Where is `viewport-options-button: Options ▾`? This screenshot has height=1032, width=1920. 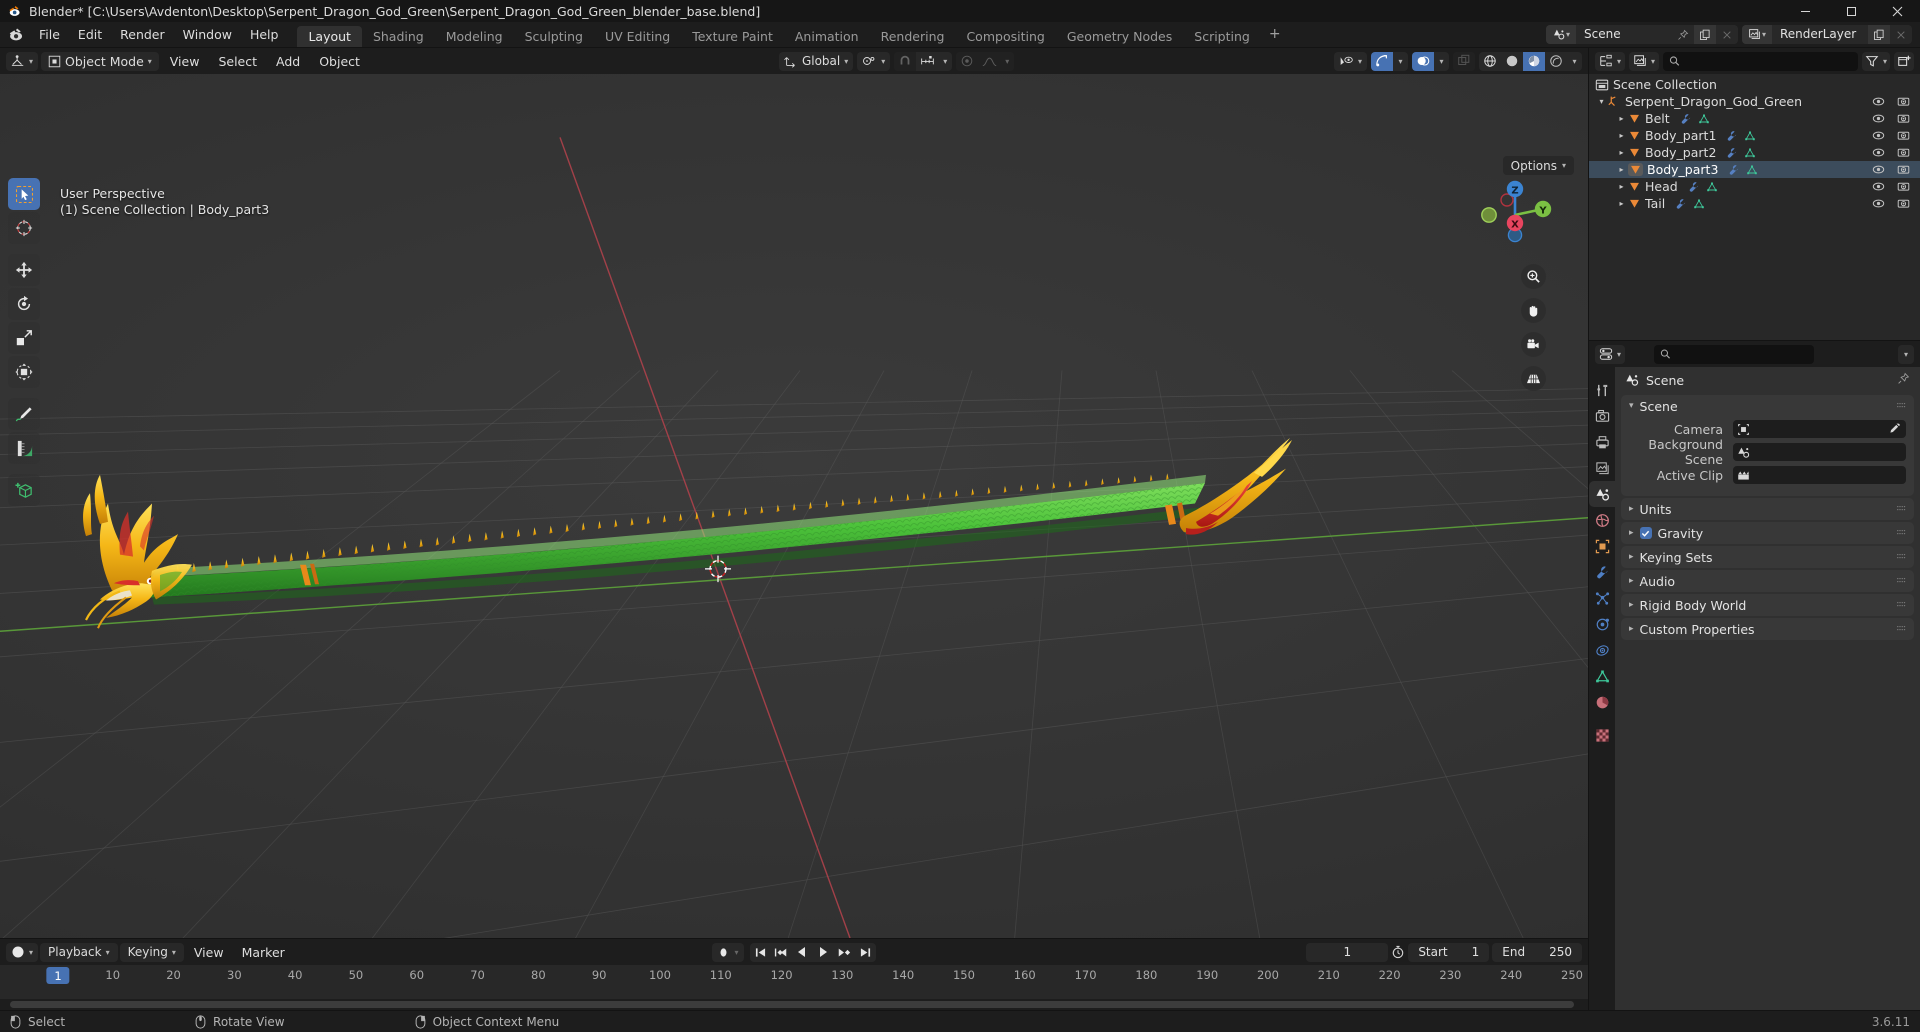
viewport-options-button: Options ▾ is located at coordinates (1538, 165).